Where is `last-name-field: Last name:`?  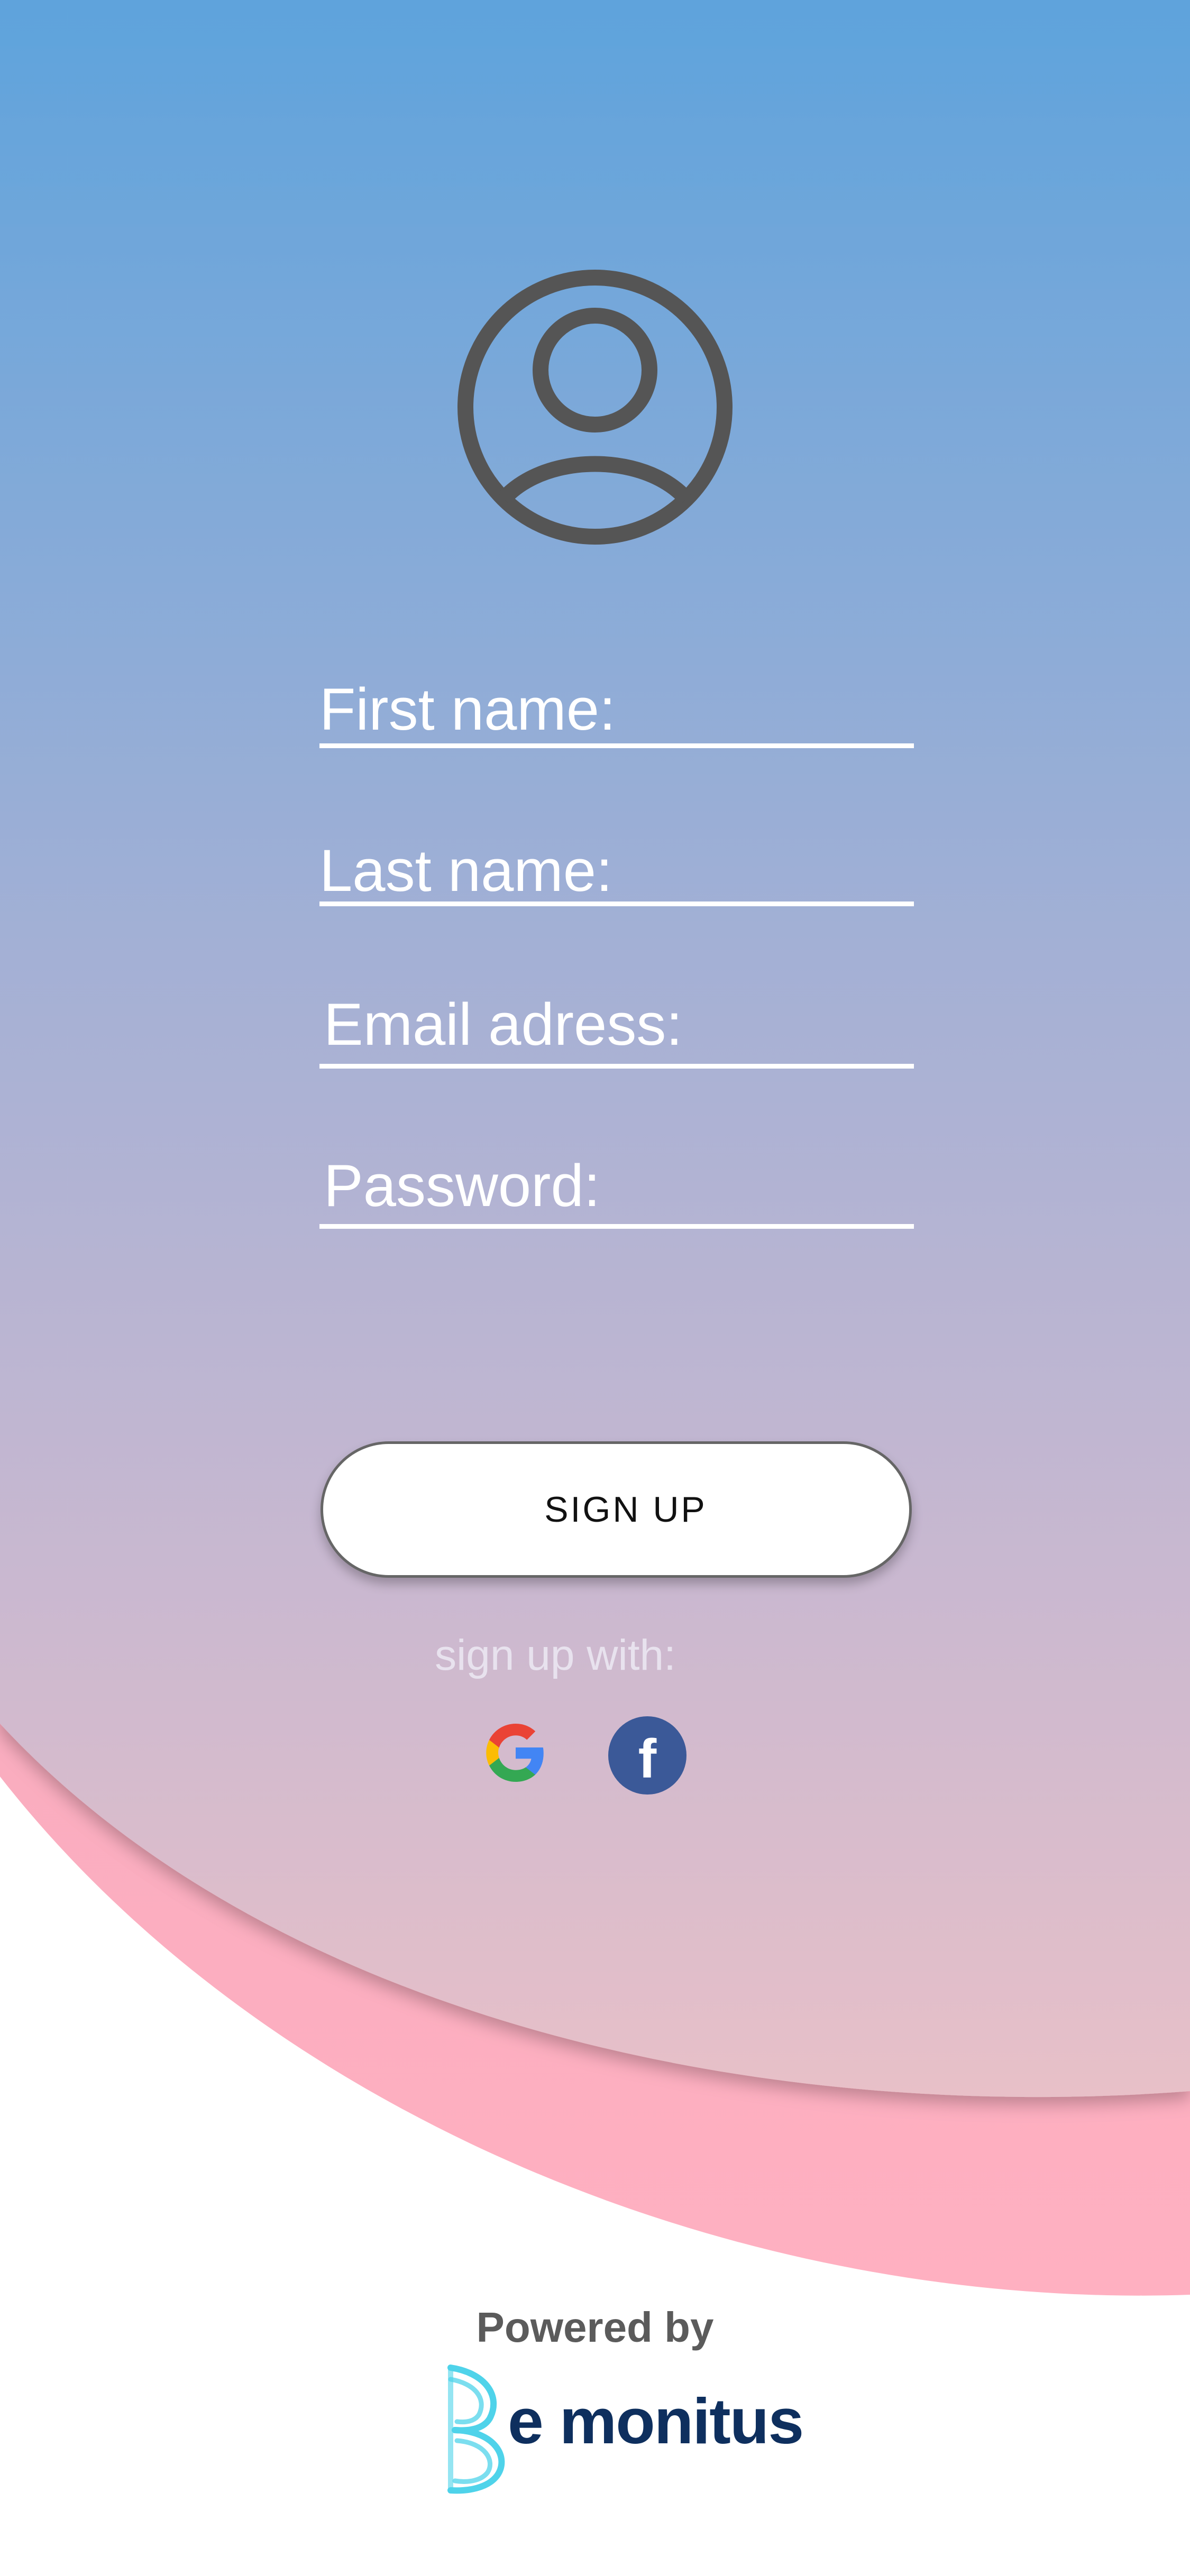
last-name-field: Last name: is located at coordinates (616, 874).